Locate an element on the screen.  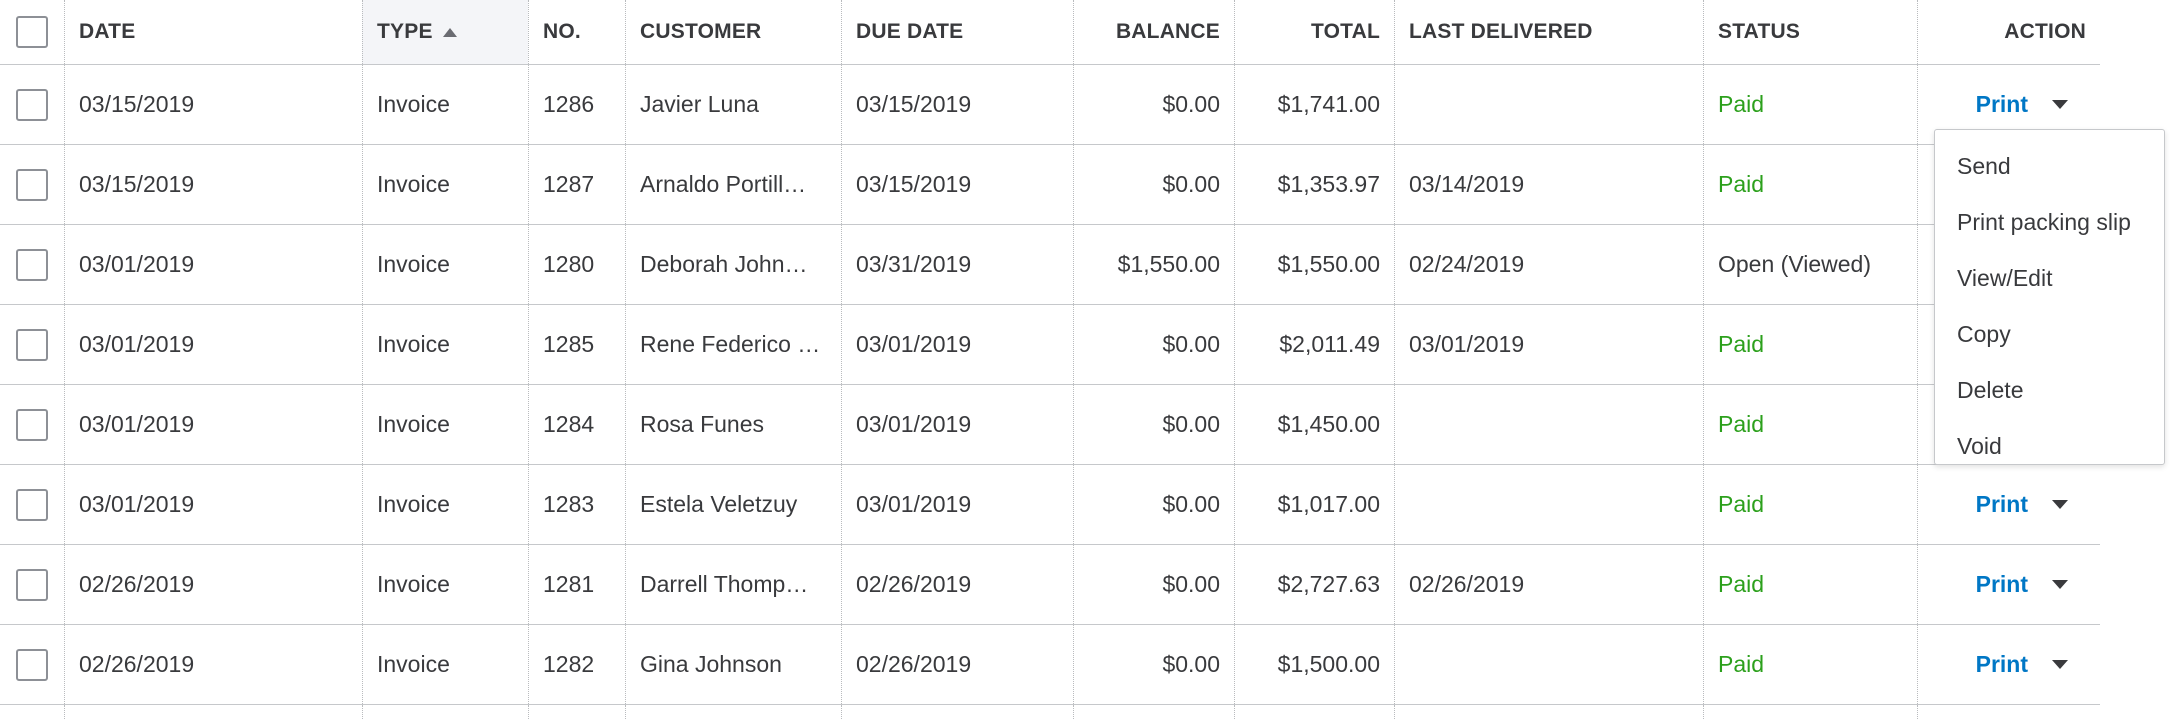
column-header-customer-label: CUSTOMER is located at coordinates (701, 31).